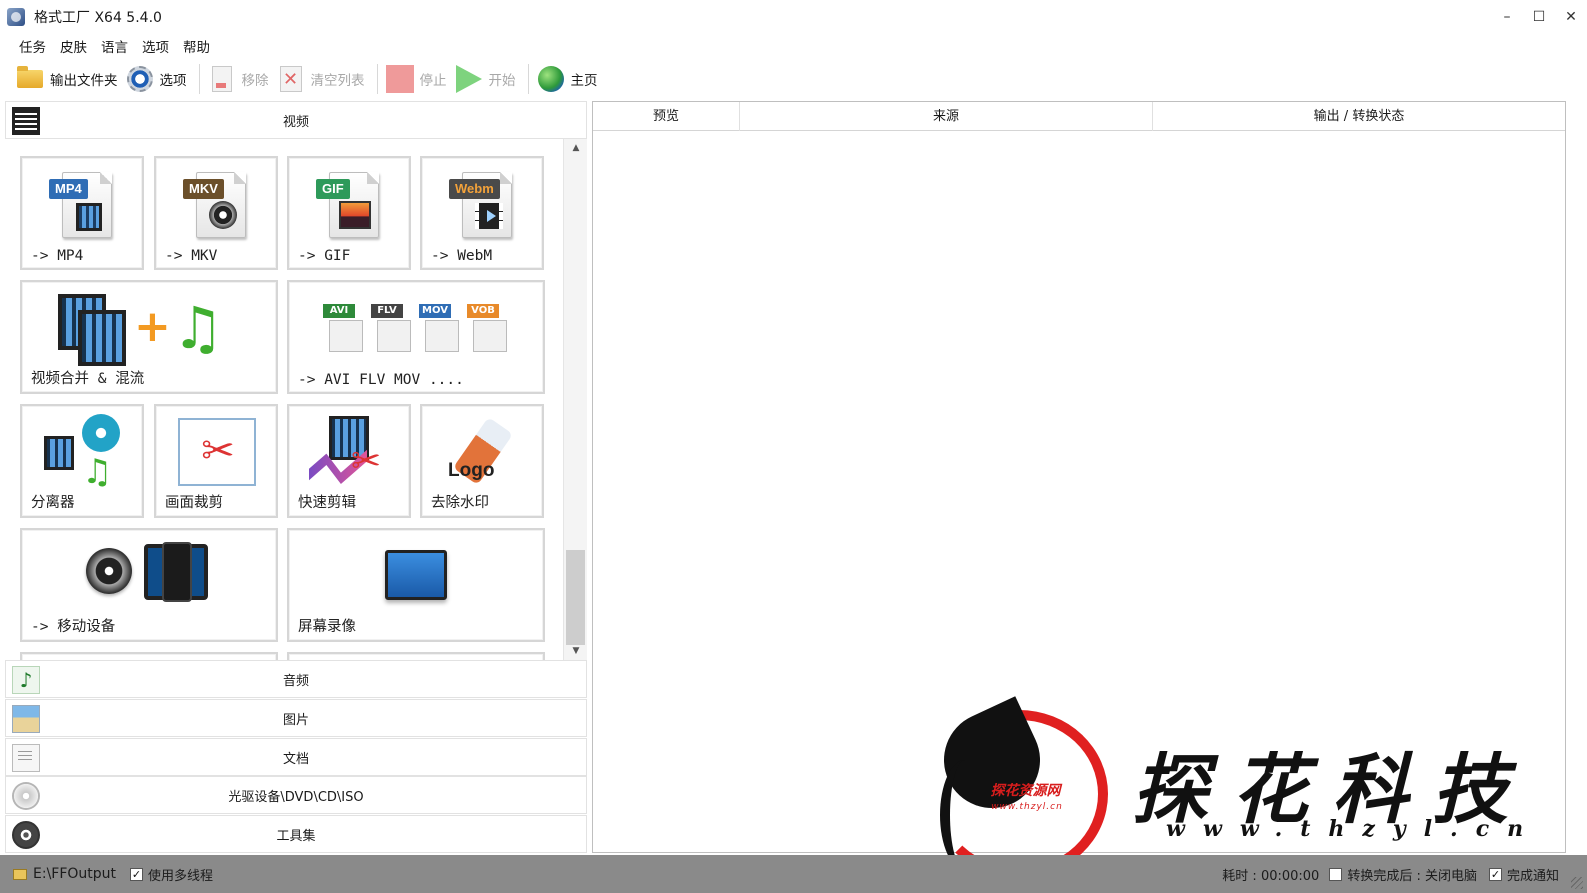 The image size is (1587, 893). I want to click on clear-list-button: ✕ 清空列表, so click(323, 79).